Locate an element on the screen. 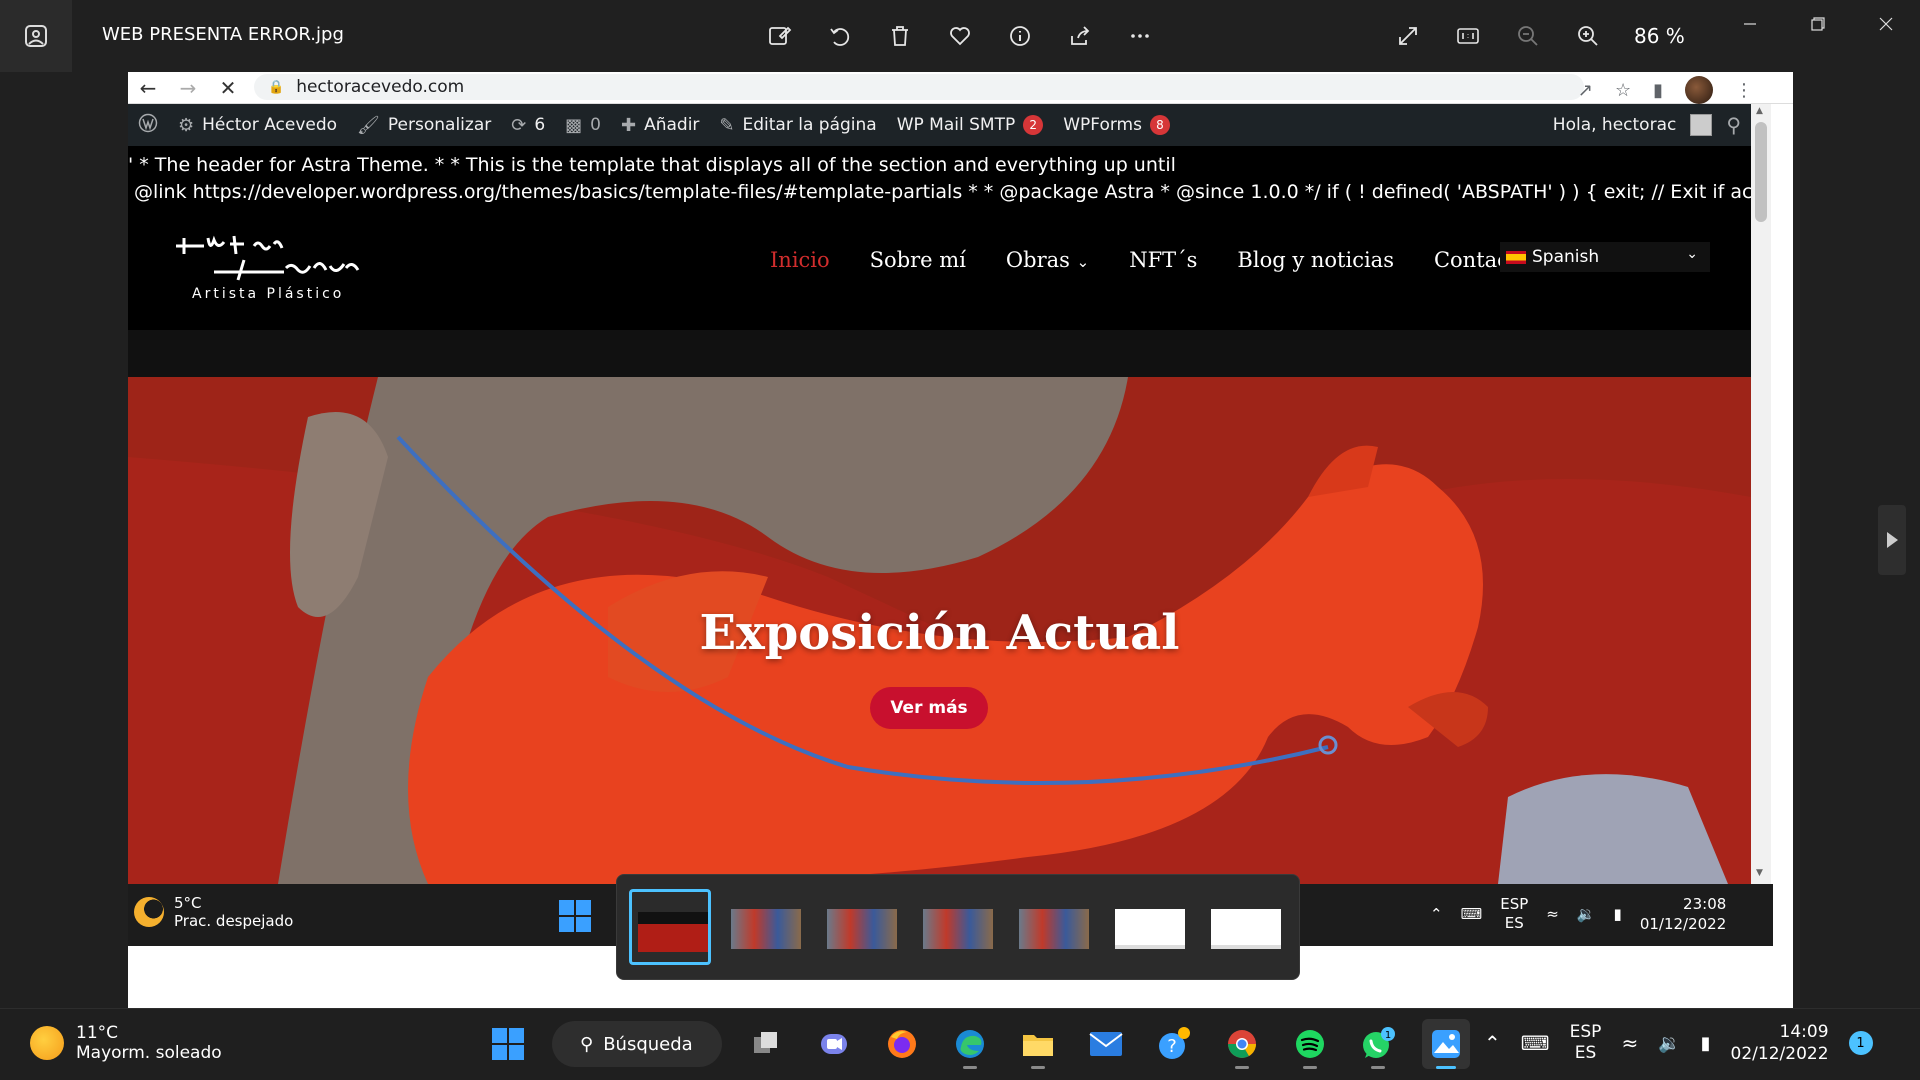 This screenshot has height=1080, width=1920. scroll-down-icon: ▼ is located at coordinates (1759, 873).